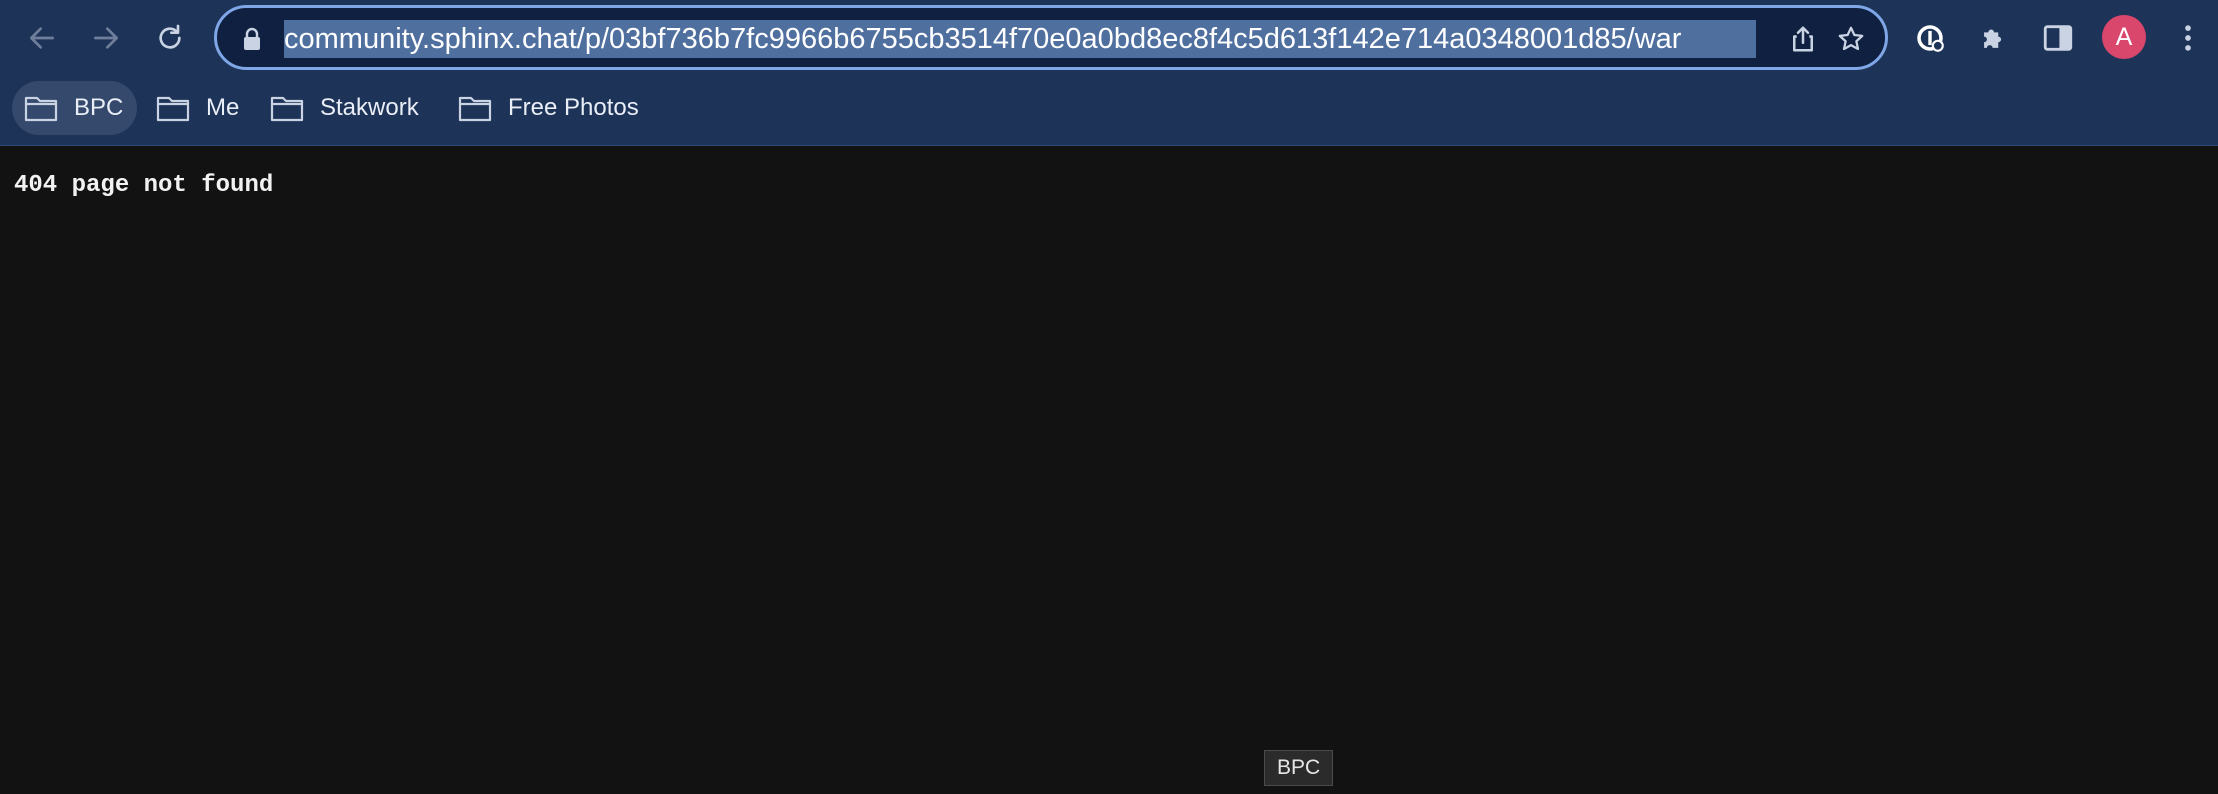 The height and width of the screenshot is (794, 2218). I want to click on side-panel-icon, so click(2058, 38).